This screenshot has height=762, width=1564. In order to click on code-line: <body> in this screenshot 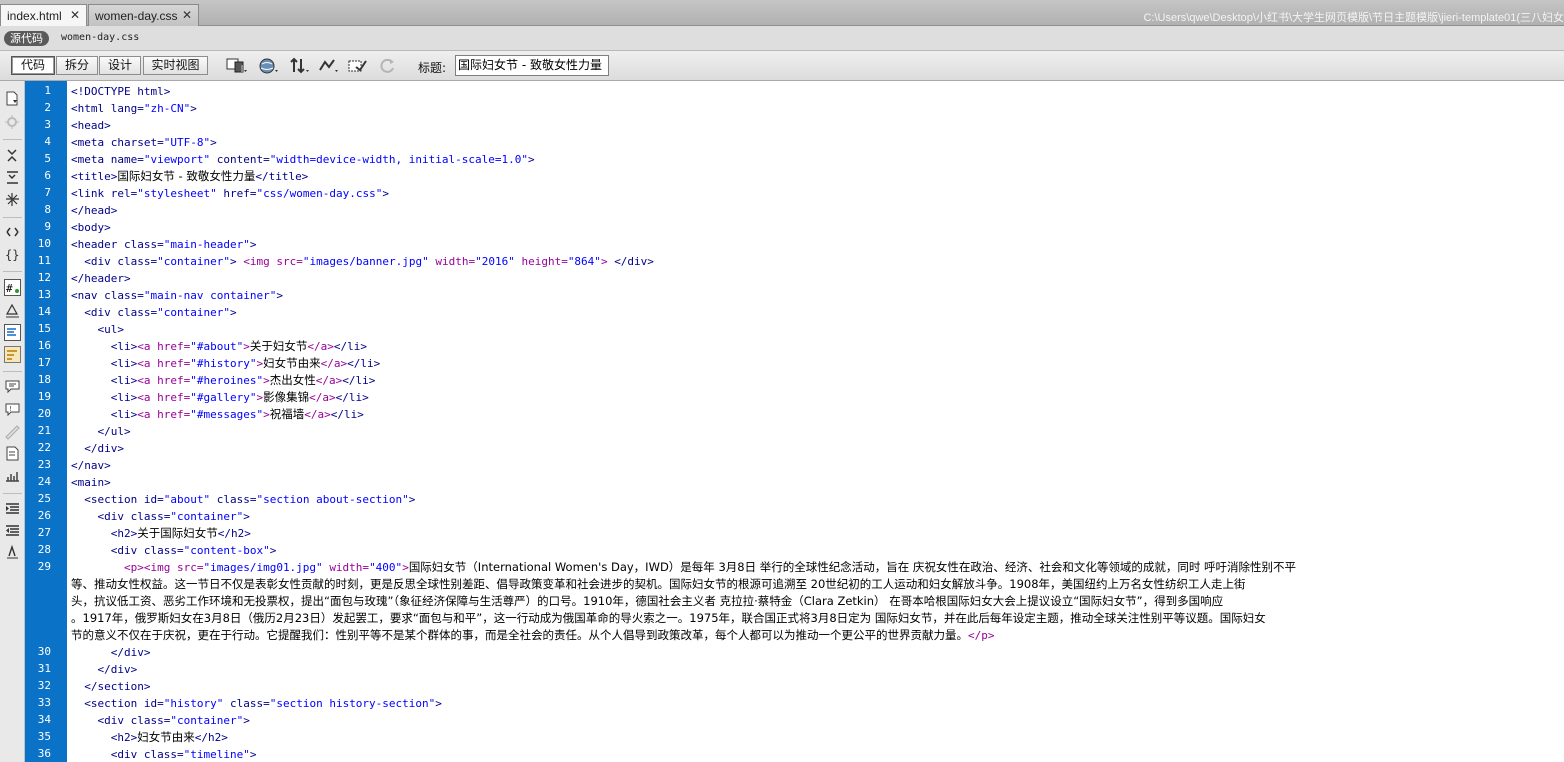, I will do `click(91, 227)`.